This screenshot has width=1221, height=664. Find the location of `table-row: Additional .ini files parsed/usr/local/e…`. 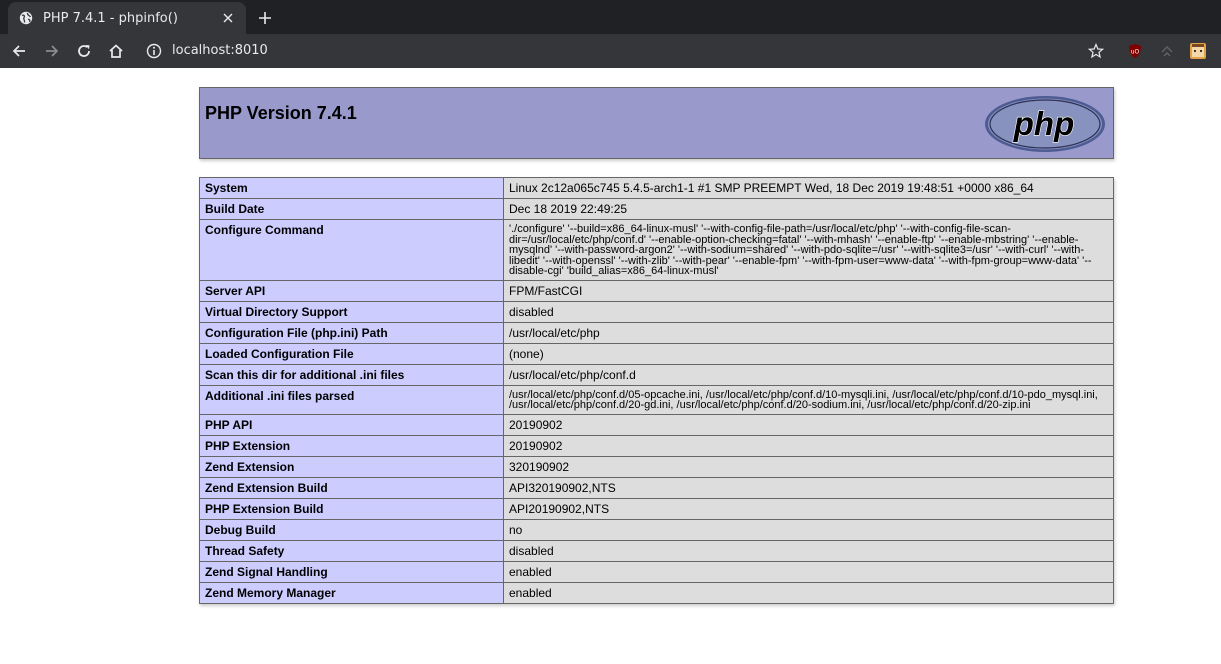

table-row: Additional .ini files parsed/usr/local/e… is located at coordinates (656, 399).